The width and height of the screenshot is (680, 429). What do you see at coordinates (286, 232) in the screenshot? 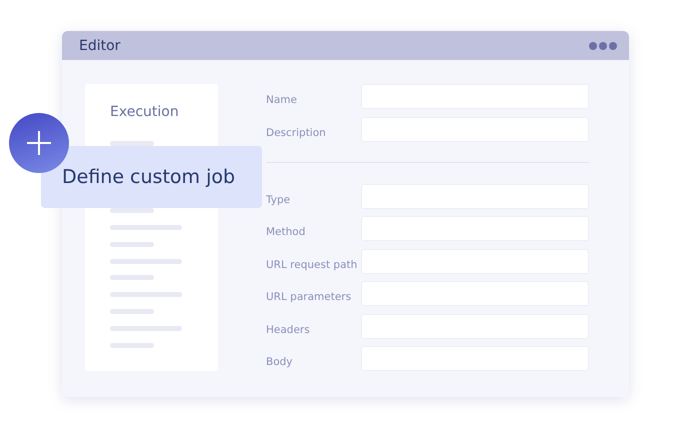
I see `field-label: Method` at bounding box center [286, 232].